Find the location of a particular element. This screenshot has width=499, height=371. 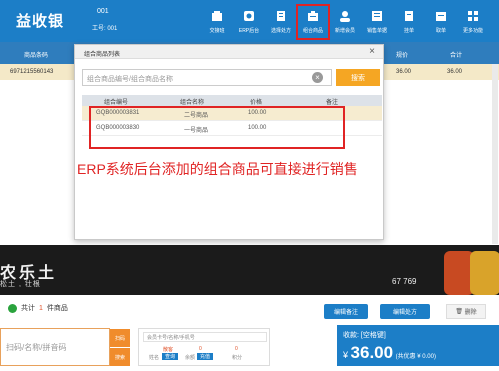

banner-subtext: 松土 , 壮根 is located at coordinates (20, 284).